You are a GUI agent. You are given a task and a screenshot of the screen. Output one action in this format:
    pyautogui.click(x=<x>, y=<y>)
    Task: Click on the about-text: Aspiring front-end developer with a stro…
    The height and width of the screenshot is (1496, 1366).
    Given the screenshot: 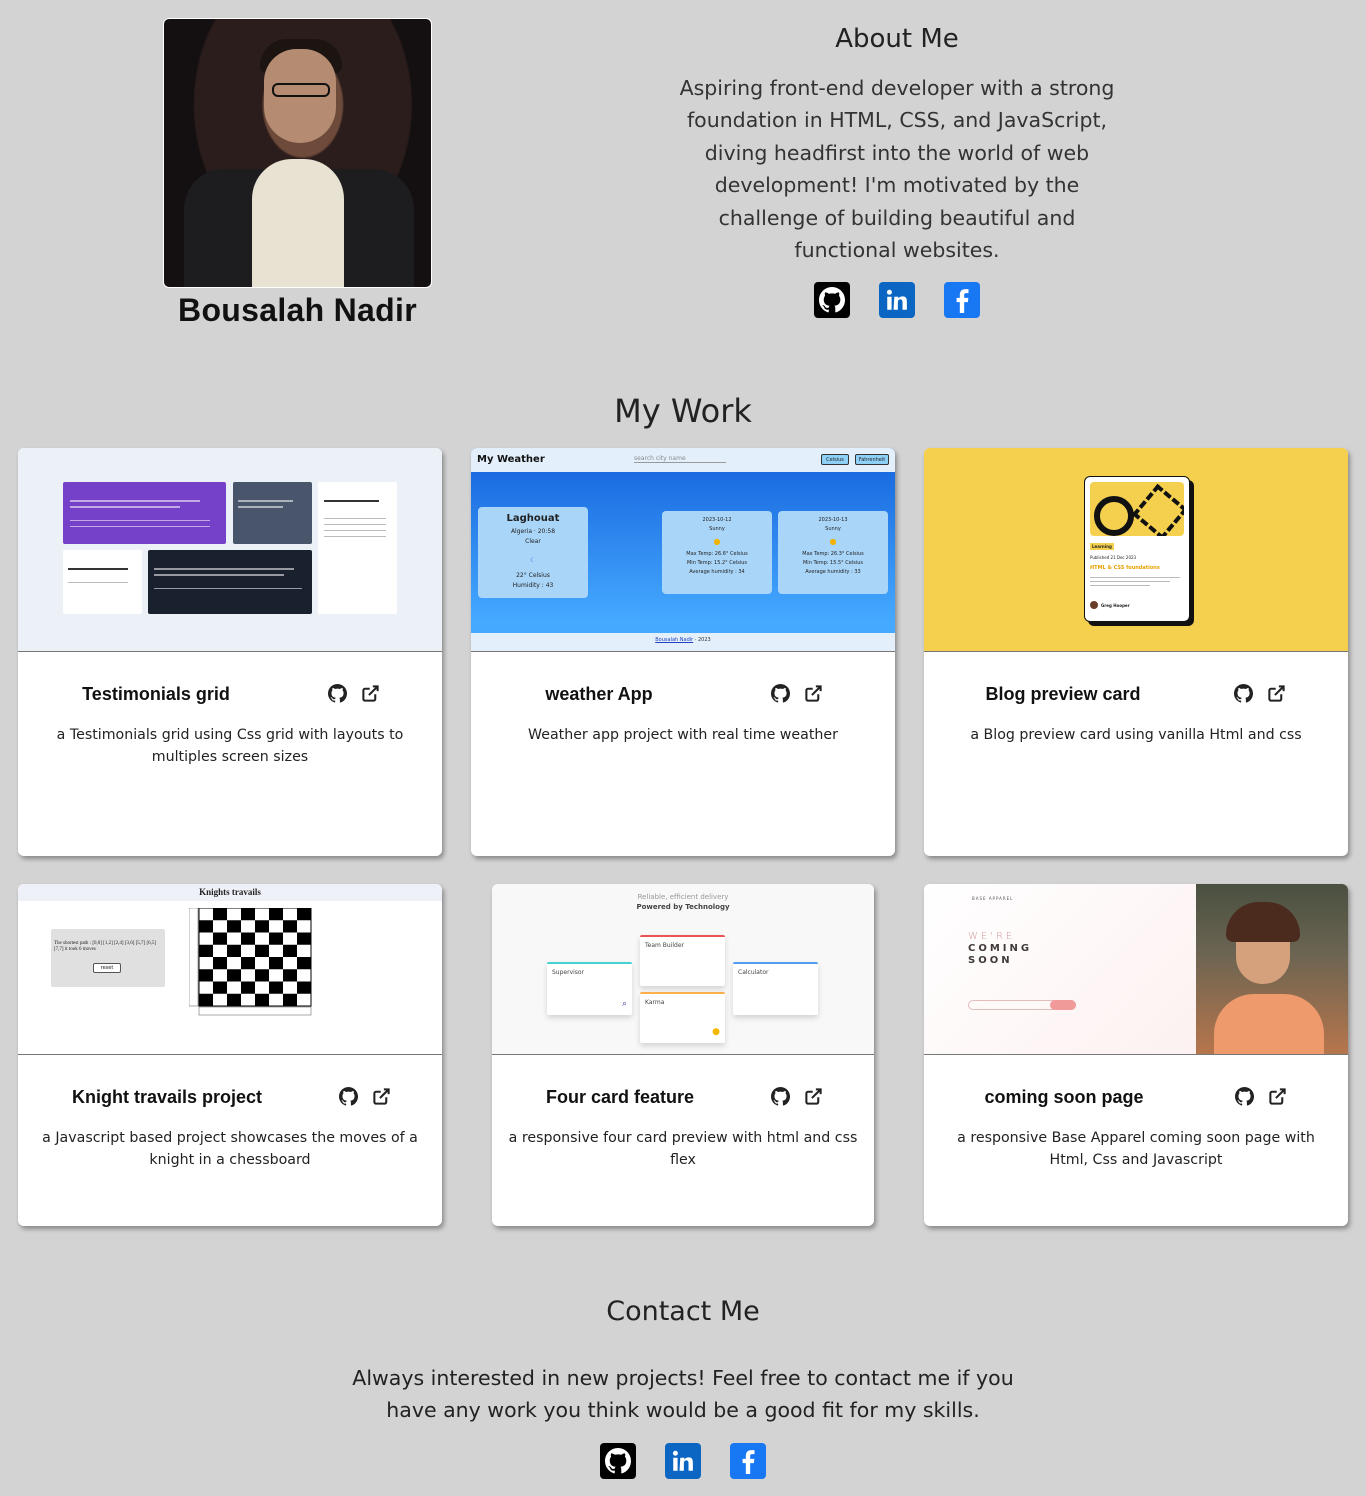 What is the action you would take?
    pyautogui.click(x=897, y=169)
    